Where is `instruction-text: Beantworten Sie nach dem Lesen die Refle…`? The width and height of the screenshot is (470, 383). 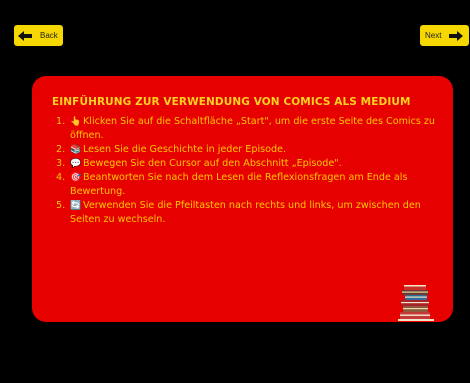 instruction-text: Beantworten Sie nach dem Lesen die Refle… is located at coordinates (239, 185).